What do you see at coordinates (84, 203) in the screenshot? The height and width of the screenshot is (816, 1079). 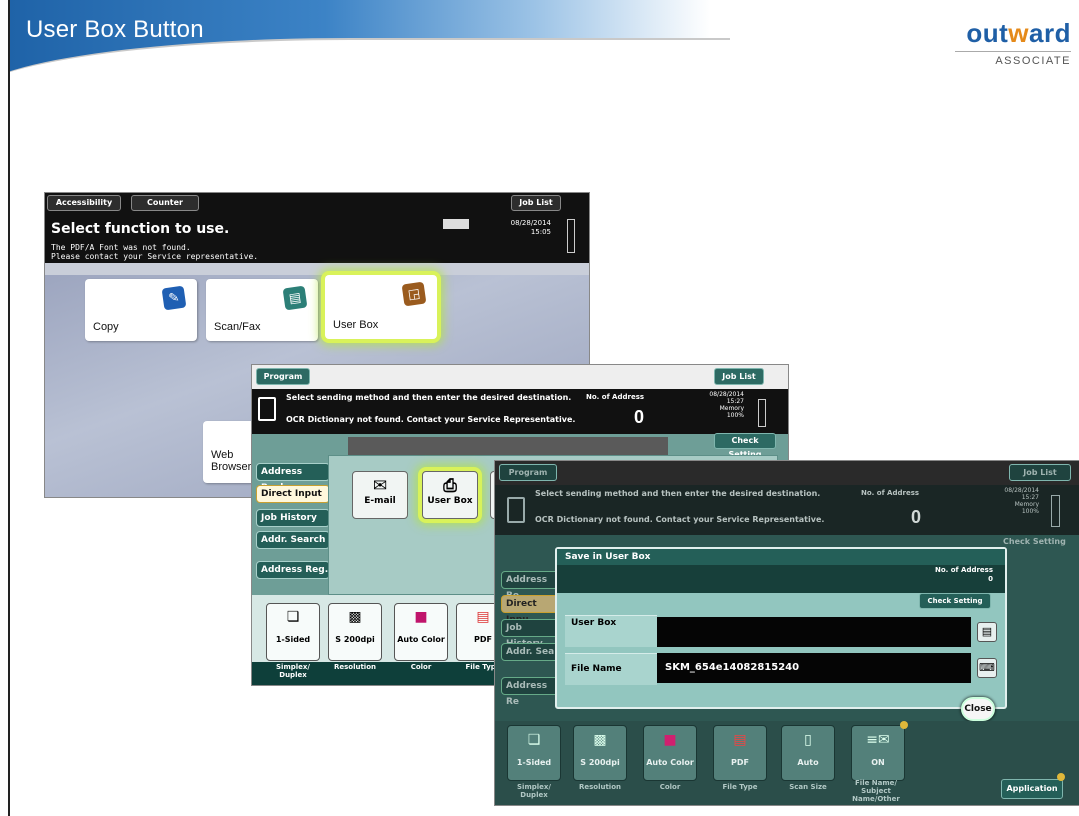 I see `accessibility-button: Accessibility` at bounding box center [84, 203].